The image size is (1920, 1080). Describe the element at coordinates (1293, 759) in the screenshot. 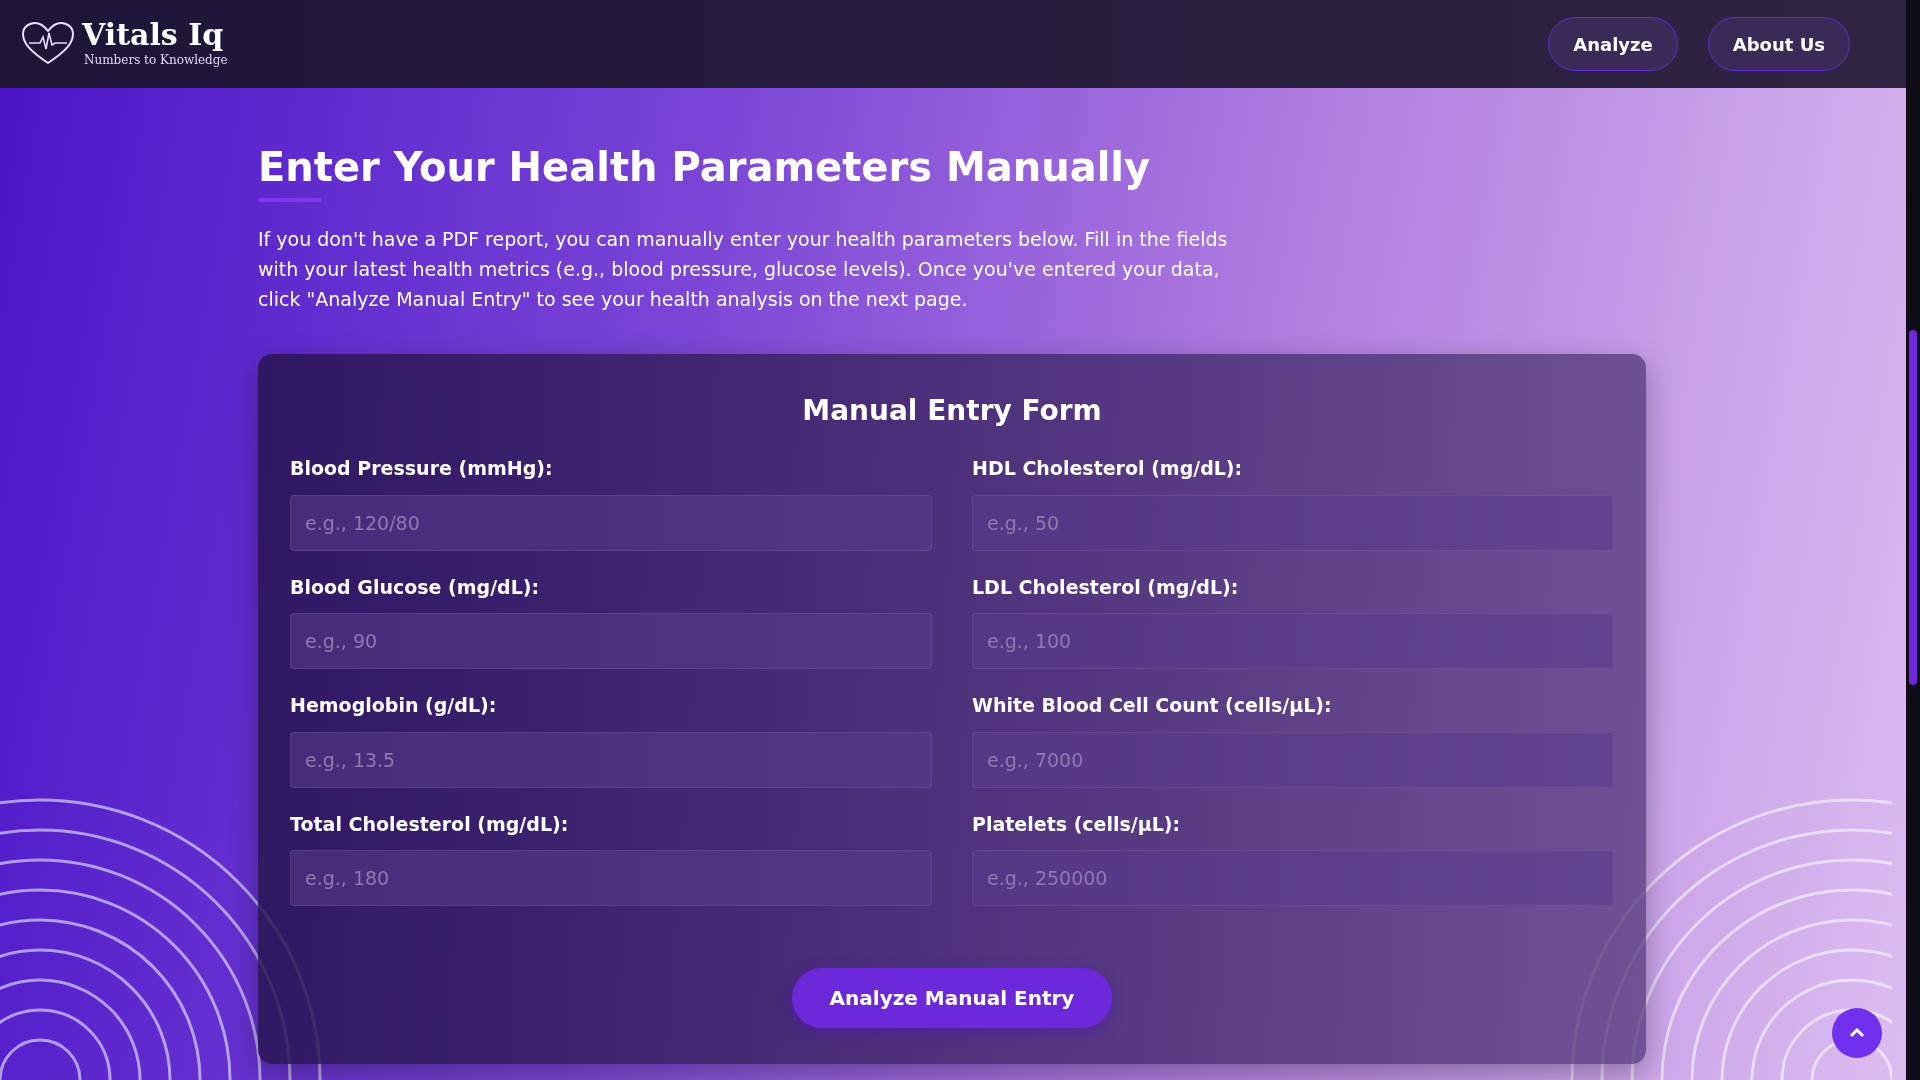

I see `input-field: e.g., 7000` at that location.